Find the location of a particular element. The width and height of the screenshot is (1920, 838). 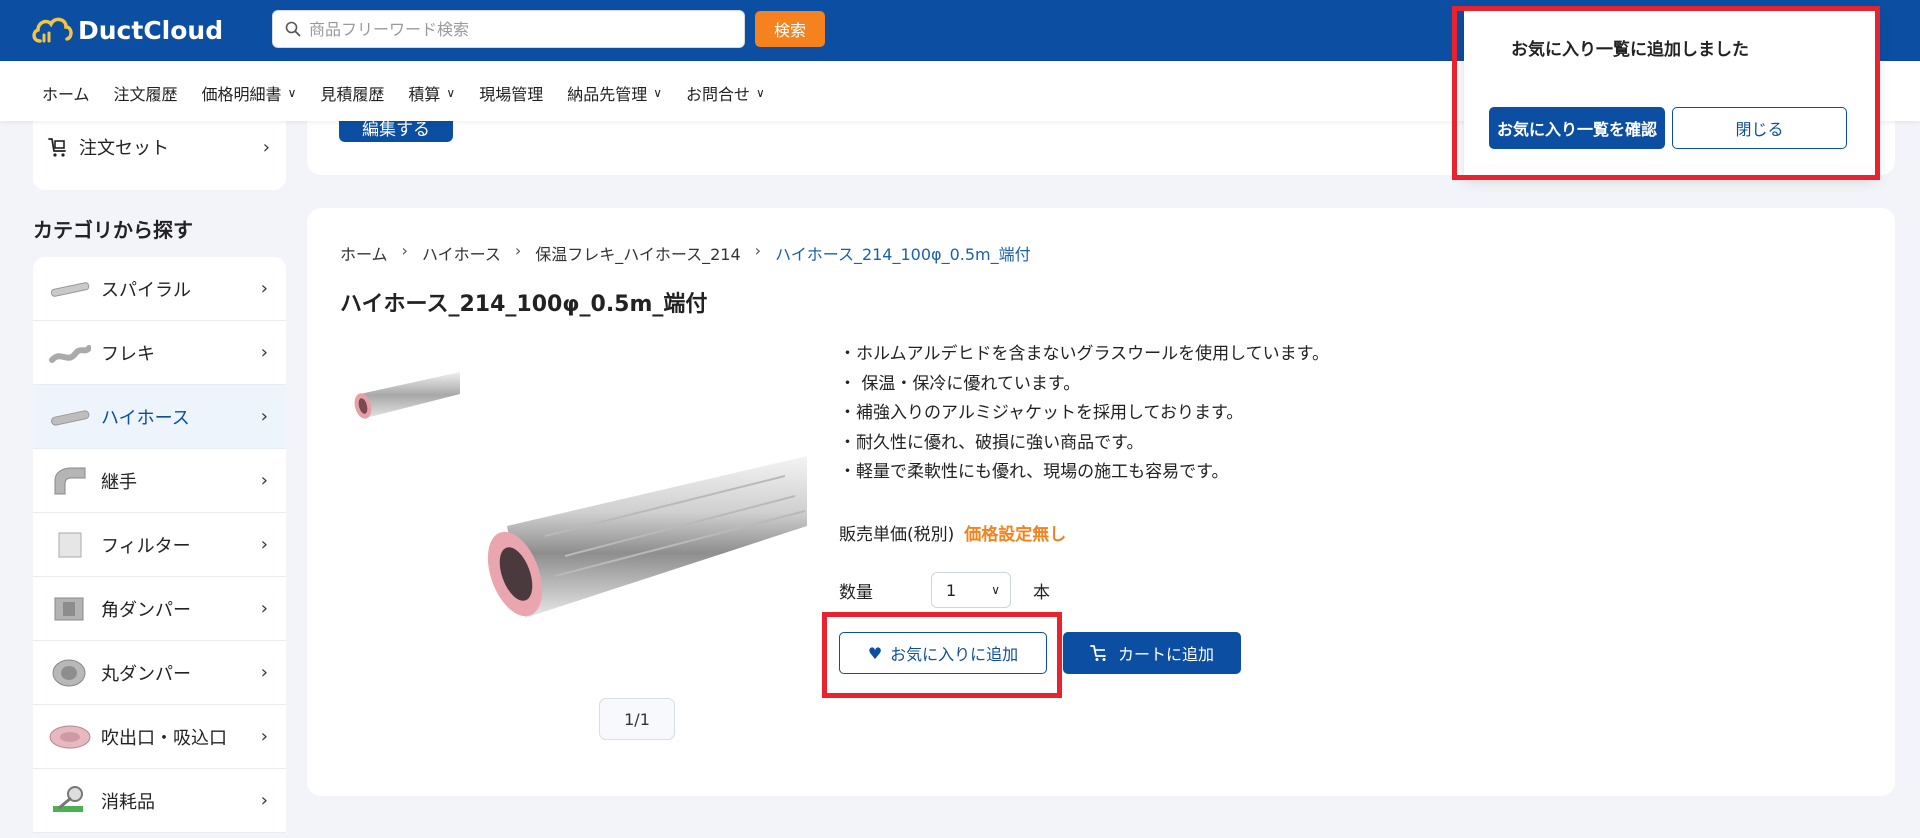

category-item: 角ダンパー › is located at coordinates (159, 609).